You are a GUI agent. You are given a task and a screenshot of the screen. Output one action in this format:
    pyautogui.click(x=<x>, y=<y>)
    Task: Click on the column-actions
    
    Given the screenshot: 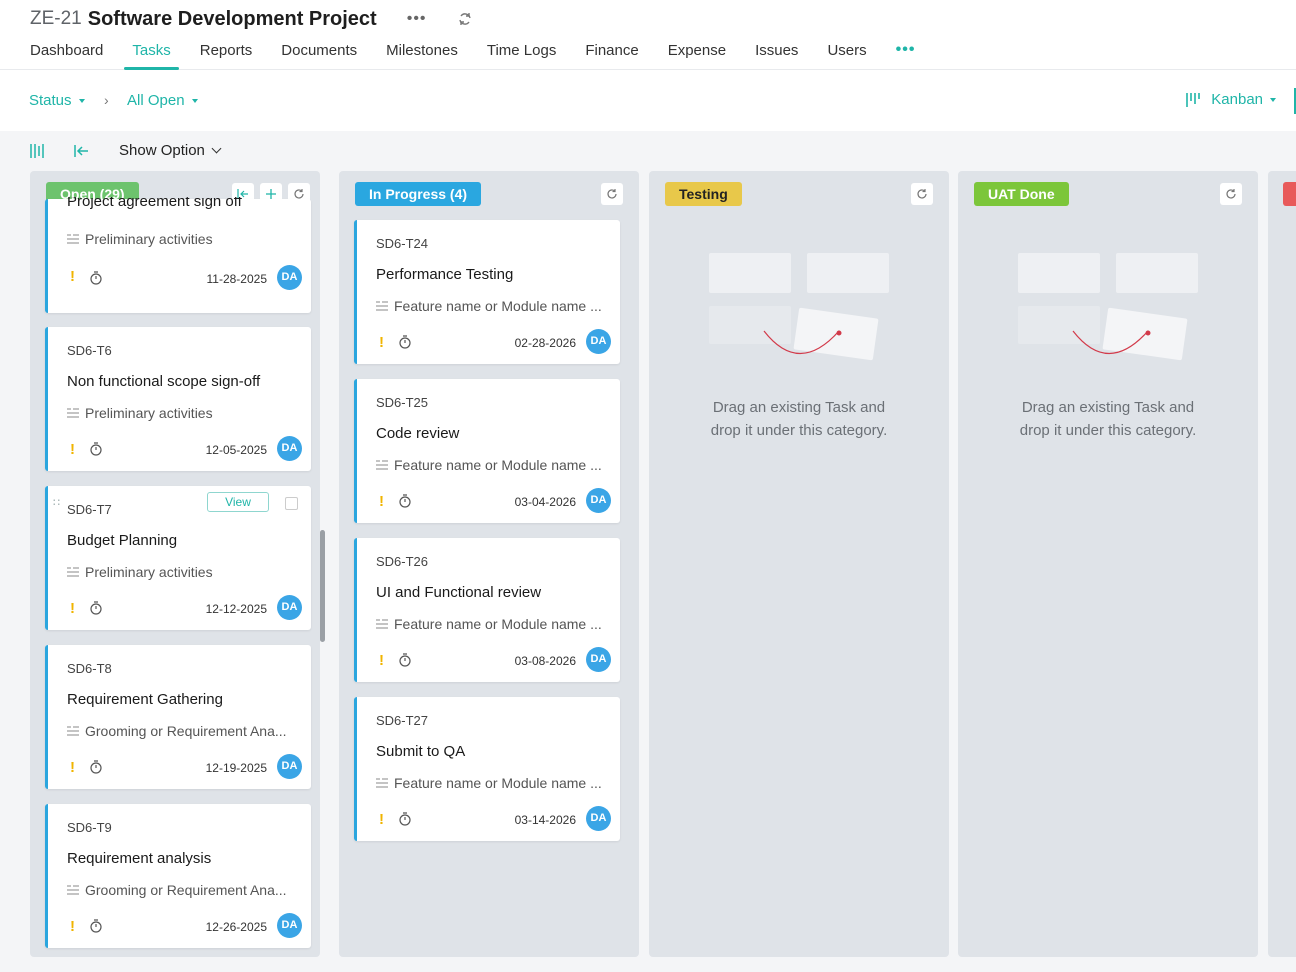 What is the action you would take?
    pyautogui.click(x=1231, y=194)
    